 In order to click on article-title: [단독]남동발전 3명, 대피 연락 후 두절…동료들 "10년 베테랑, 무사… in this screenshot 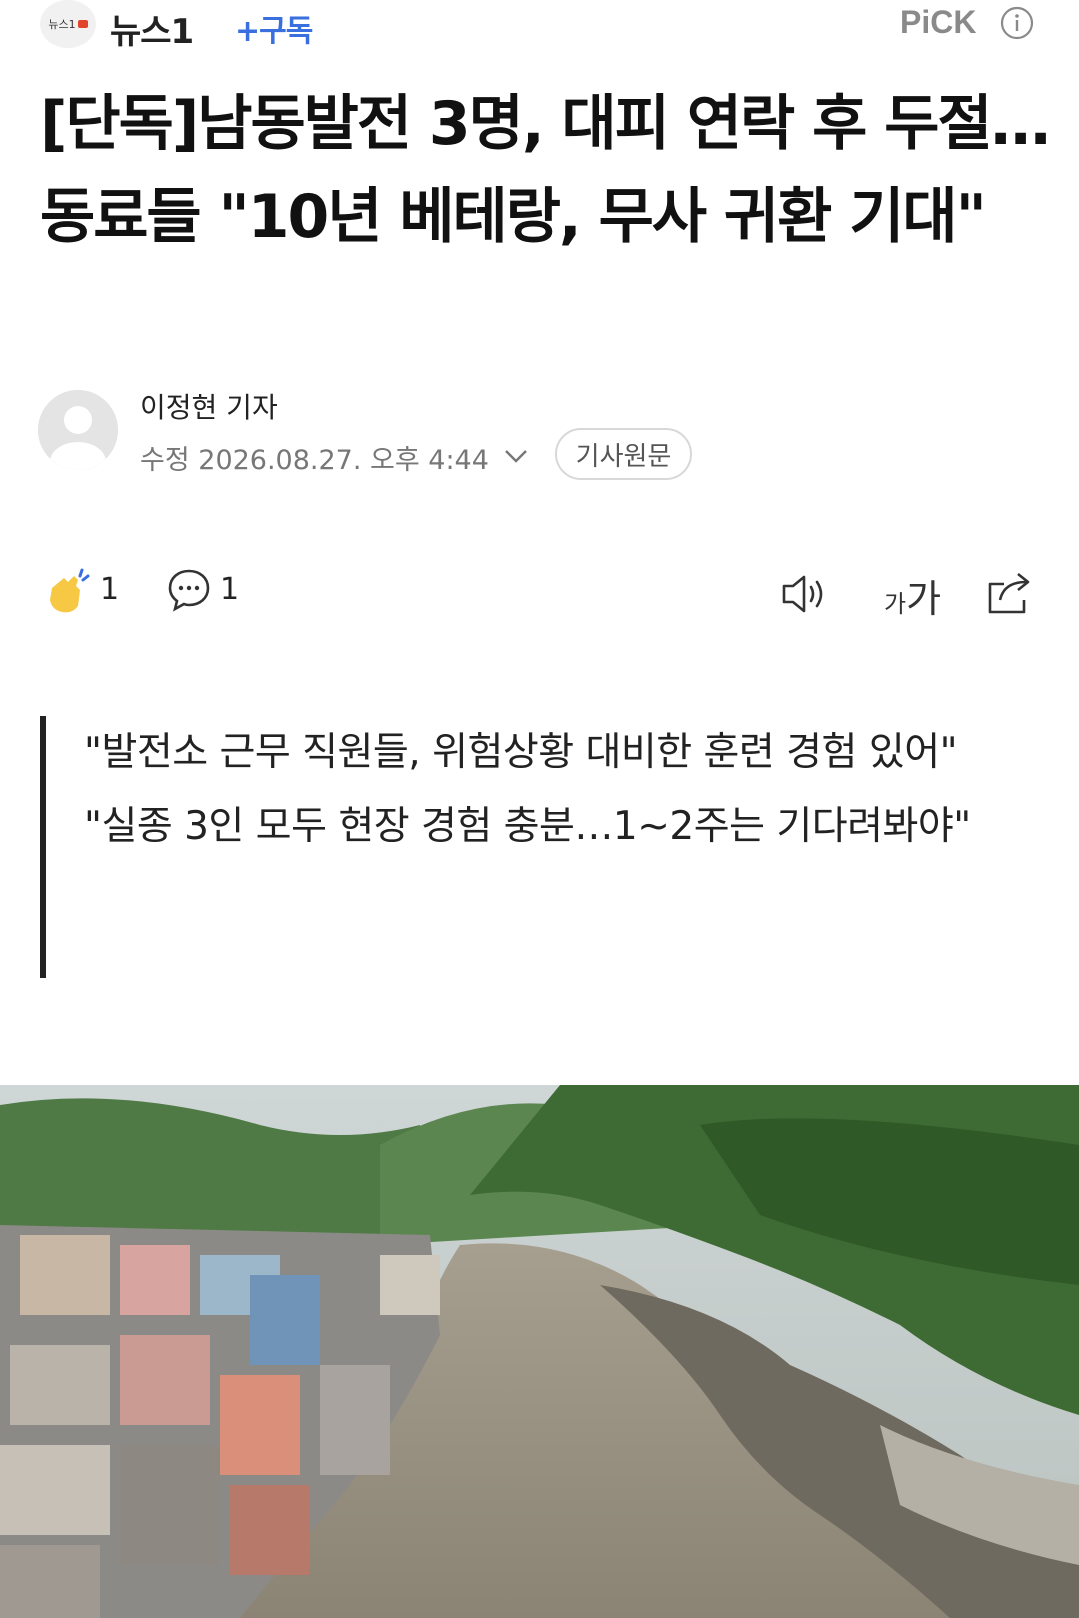, I will do `click(545, 170)`.